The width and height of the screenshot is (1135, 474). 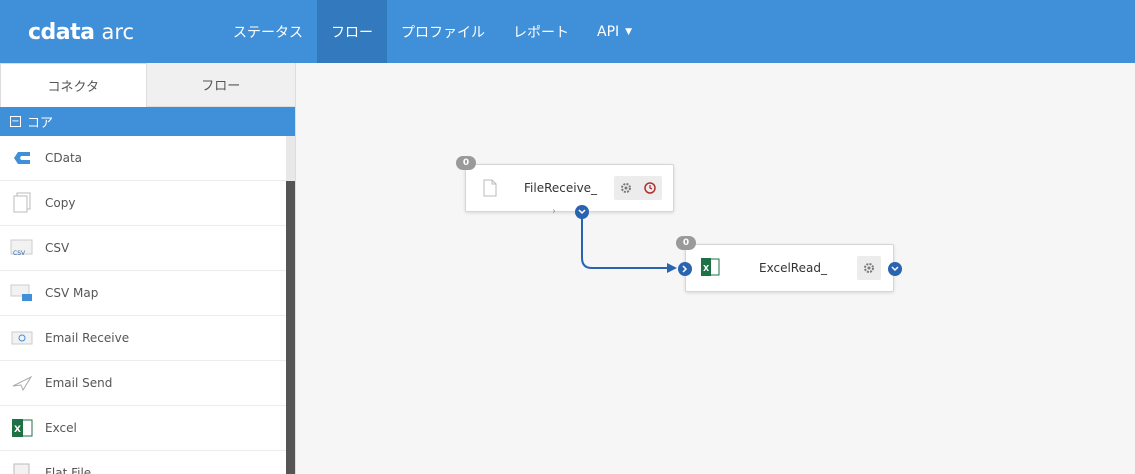 What do you see at coordinates (554, 211) in the screenshot?
I see `chevron-right-icon: ›` at bounding box center [554, 211].